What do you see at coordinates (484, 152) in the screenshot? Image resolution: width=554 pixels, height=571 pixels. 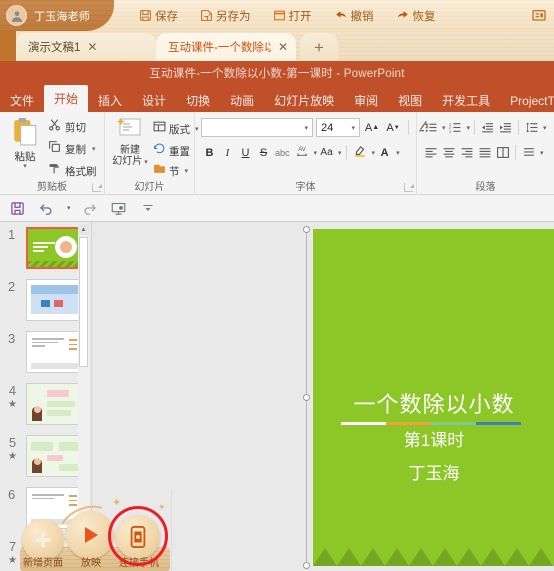 I see `justify-icon` at bounding box center [484, 152].